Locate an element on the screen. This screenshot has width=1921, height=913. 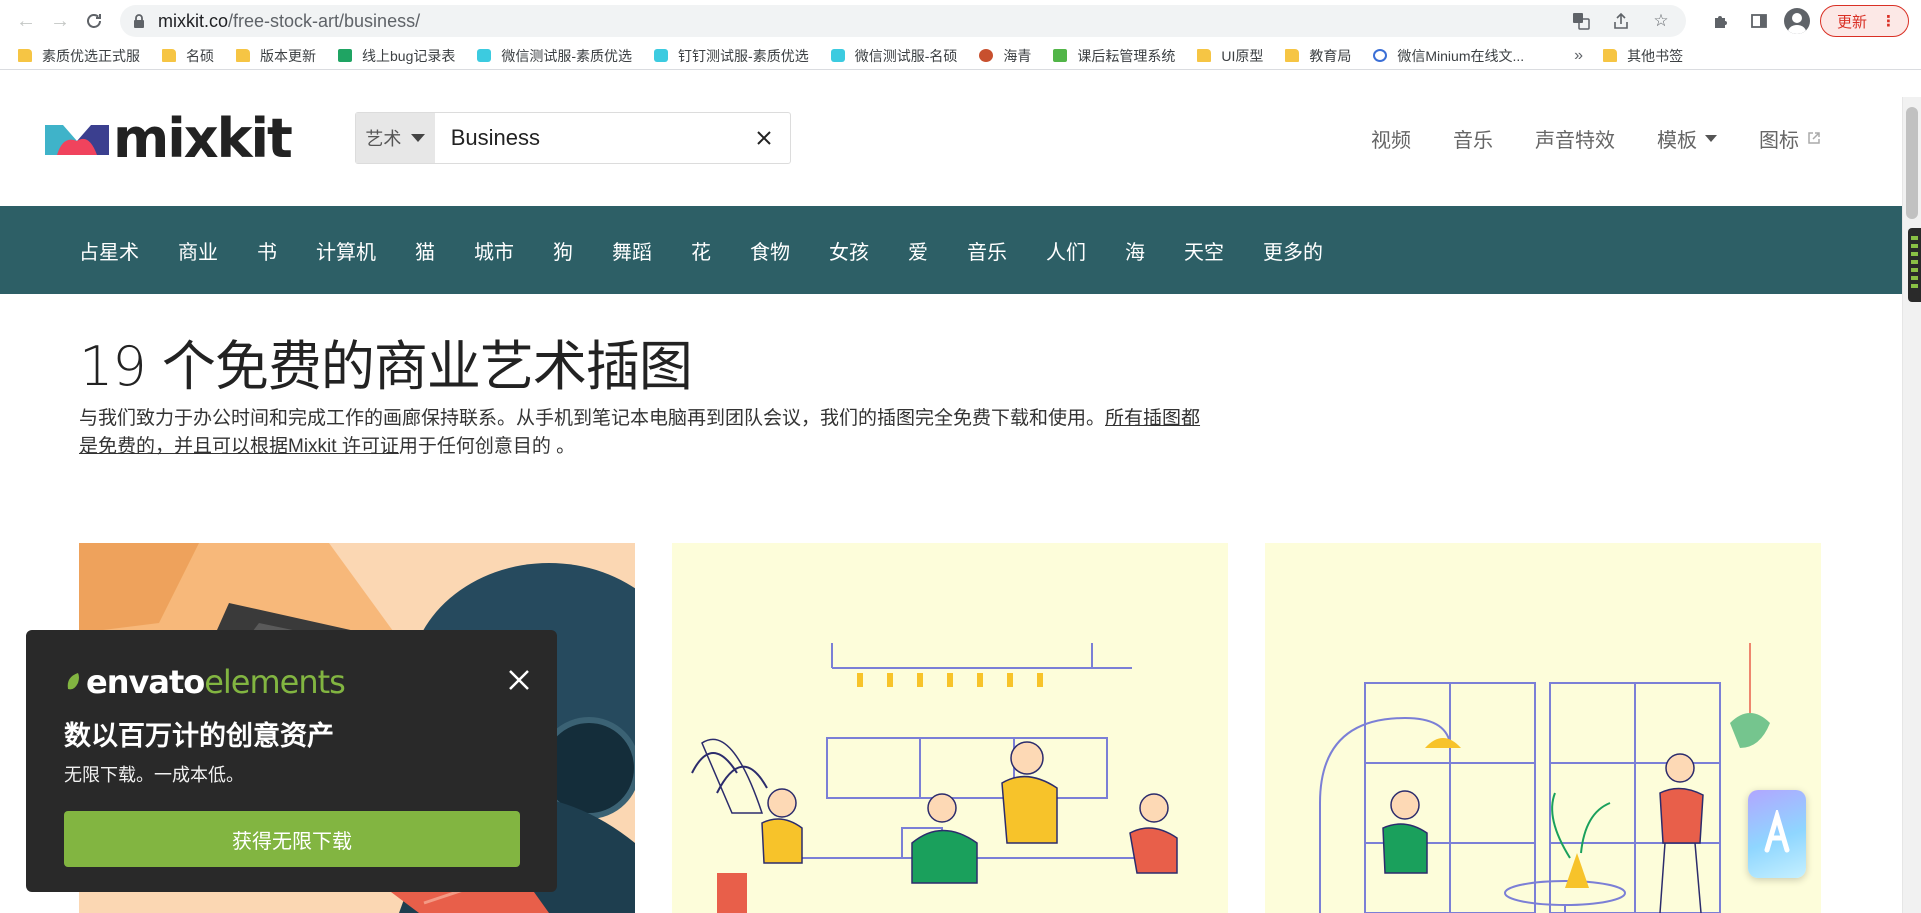
page-scrollbar is located at coordinates (1911, 505).